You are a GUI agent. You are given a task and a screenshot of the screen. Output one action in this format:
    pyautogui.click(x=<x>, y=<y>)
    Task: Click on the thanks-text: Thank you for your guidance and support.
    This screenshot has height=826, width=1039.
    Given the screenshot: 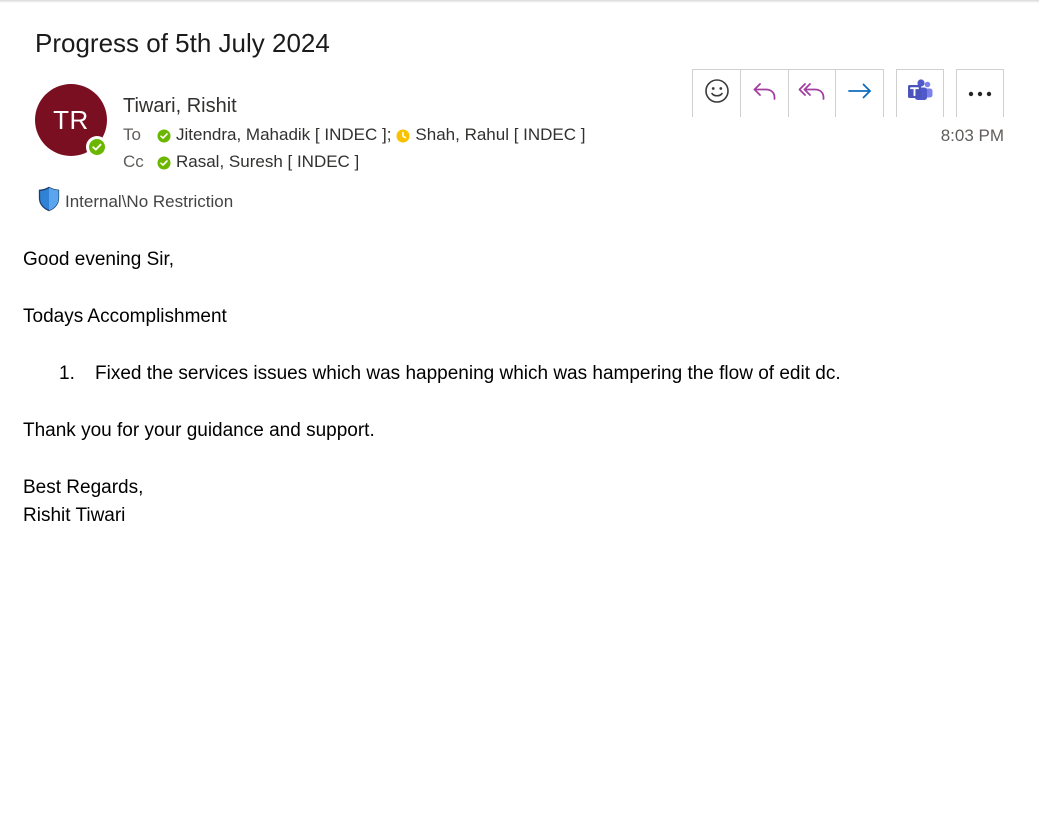 What is the action you would take?
    pyautogui.click(x=199, y=430)
    